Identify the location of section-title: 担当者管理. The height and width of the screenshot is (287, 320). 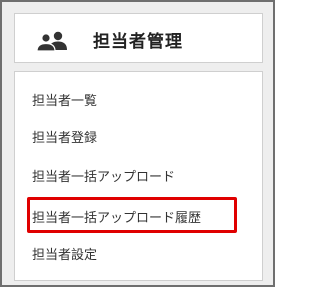
(138, 42).